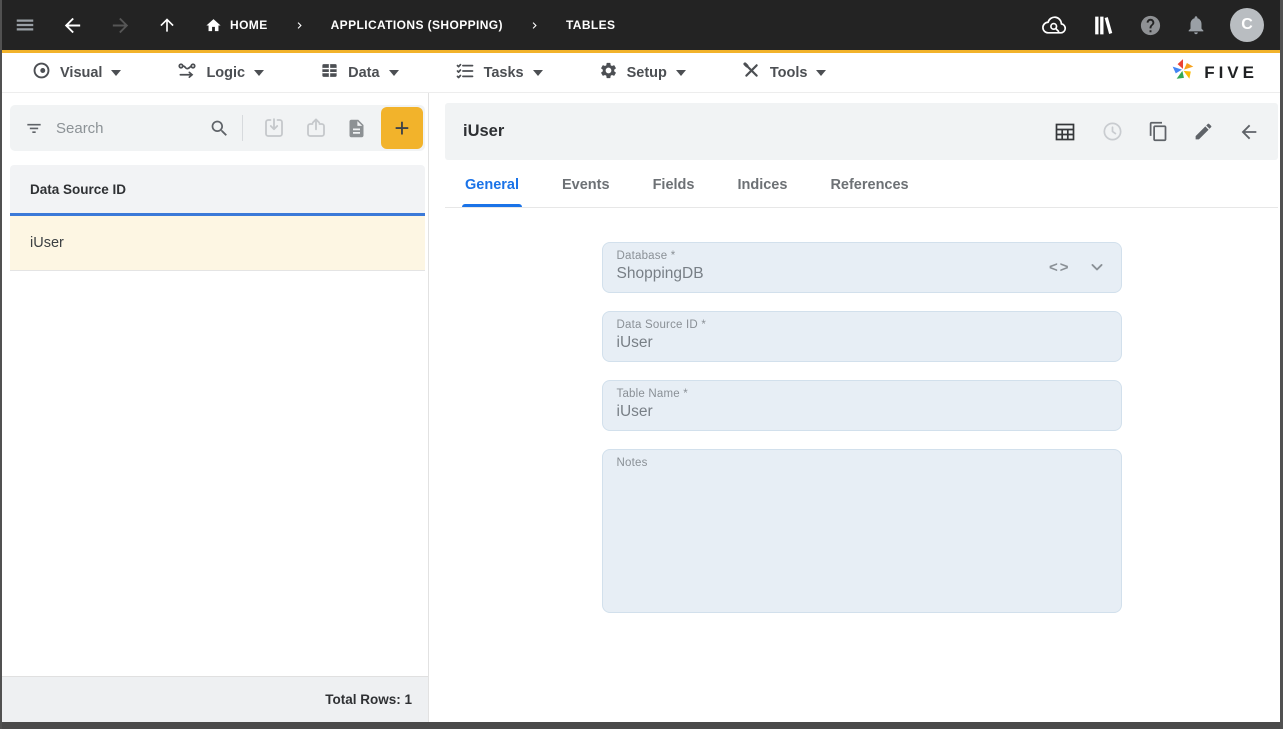 The width and height of the screenshot is (1283, 729). What do you see at coordinates (132, 128) in the screenshot?
I see `search-input` at bounding box center [132, 128].